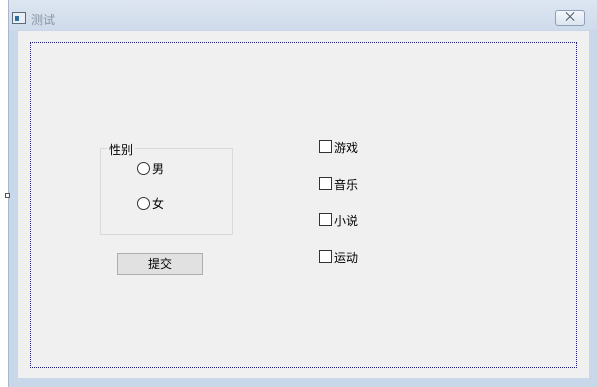 This screenshot has height=387, width=597. Describe the element at coordinates (325, 256) in the screenshot. I see `checkbox-sports` at that location.